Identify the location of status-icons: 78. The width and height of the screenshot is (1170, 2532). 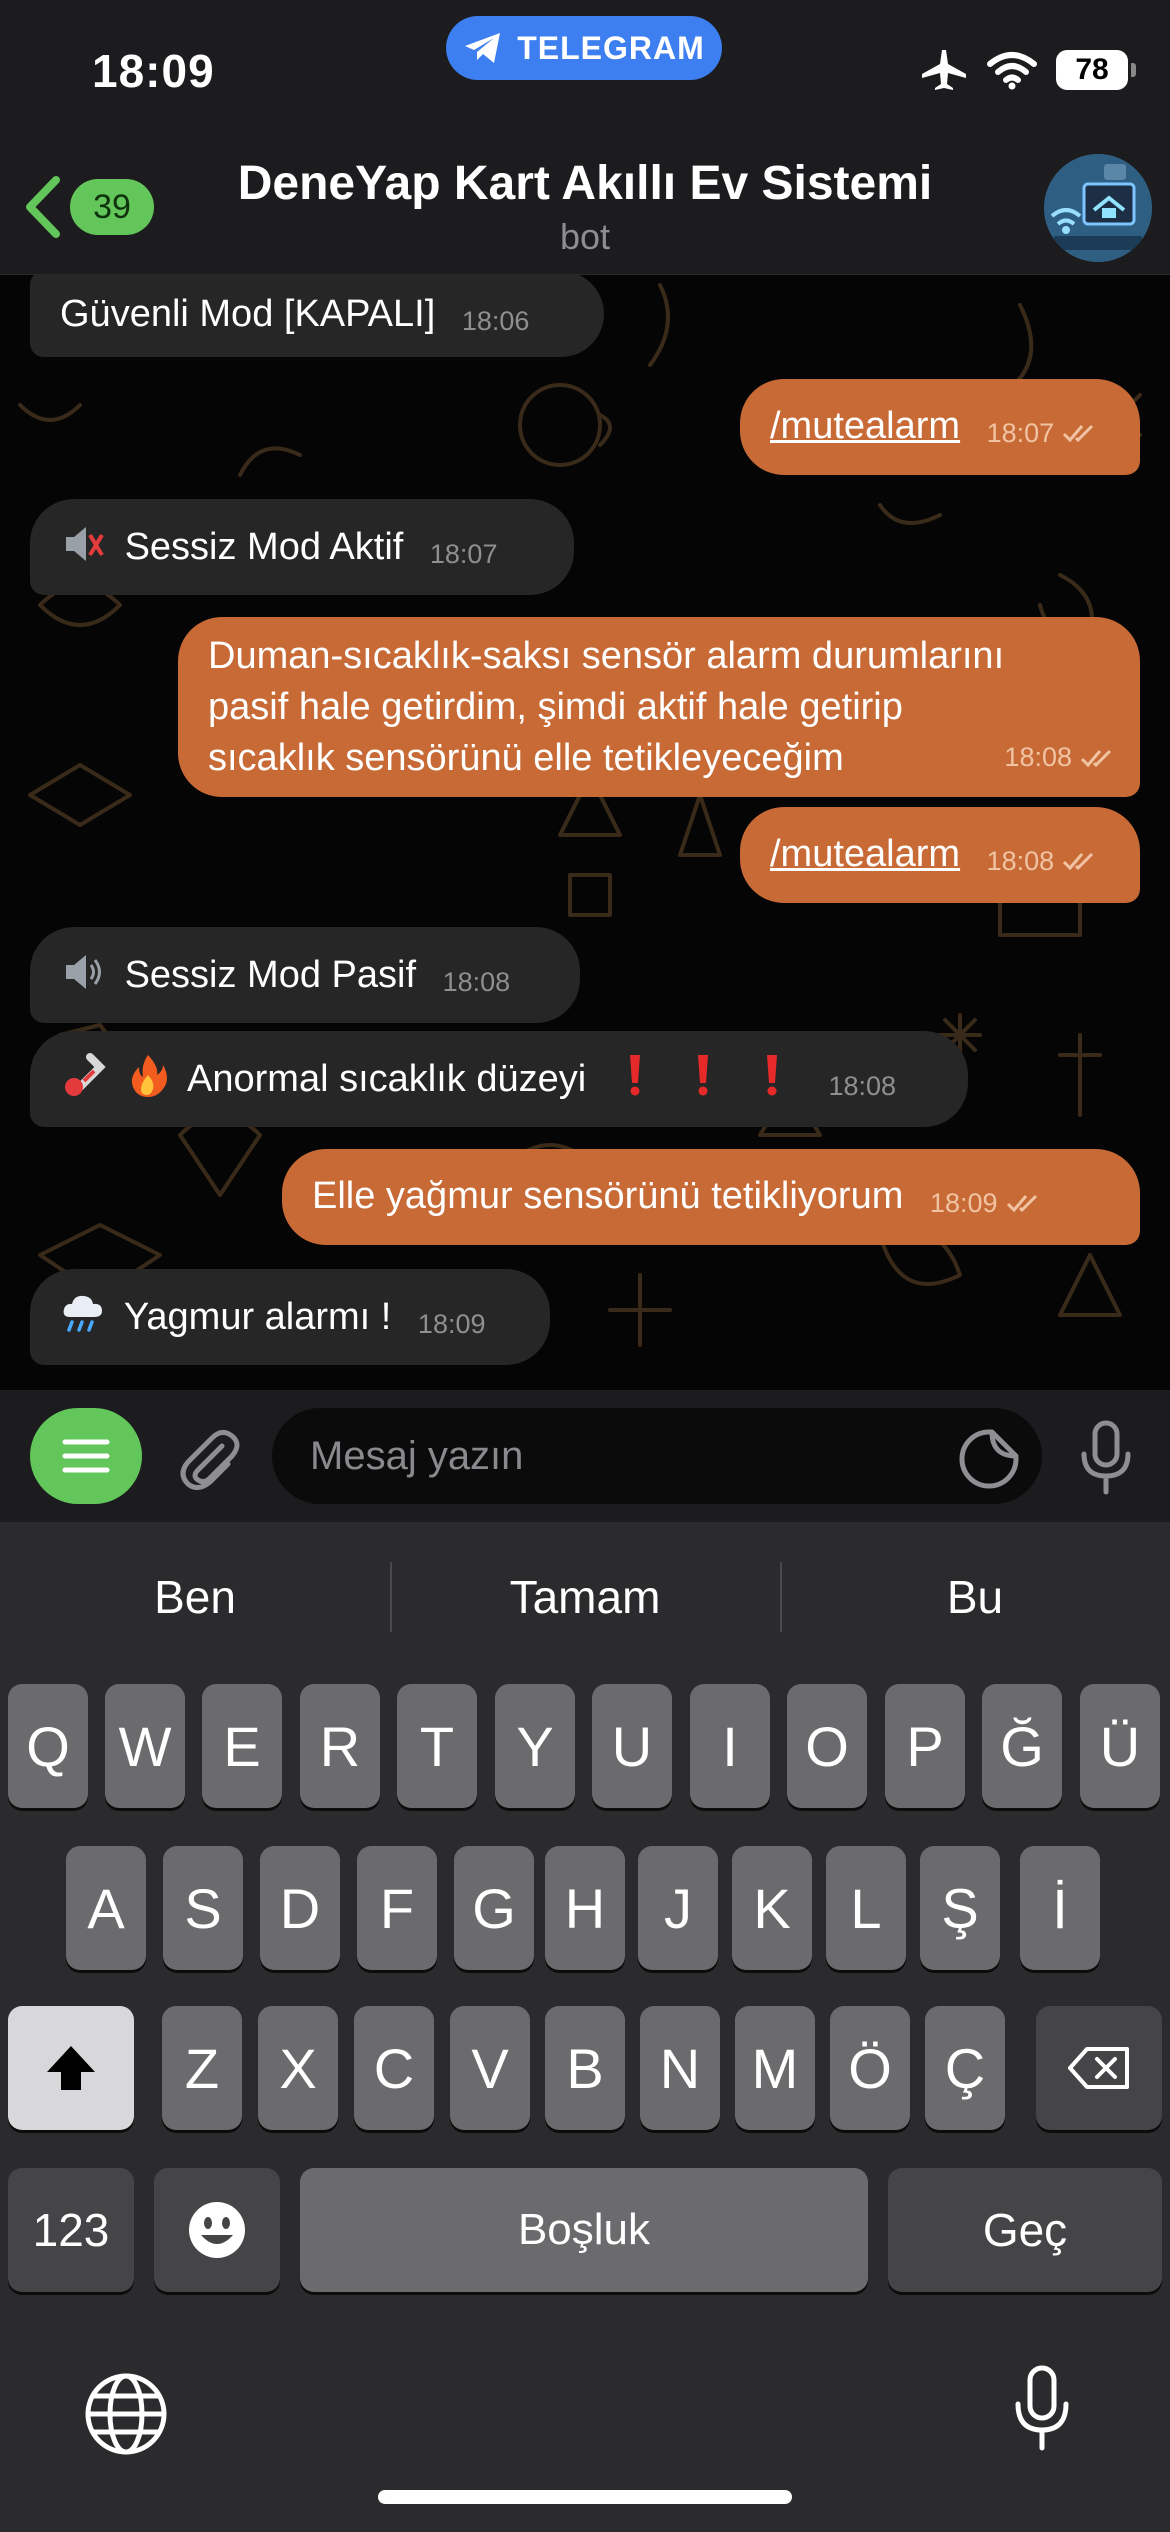
(1028, 70).